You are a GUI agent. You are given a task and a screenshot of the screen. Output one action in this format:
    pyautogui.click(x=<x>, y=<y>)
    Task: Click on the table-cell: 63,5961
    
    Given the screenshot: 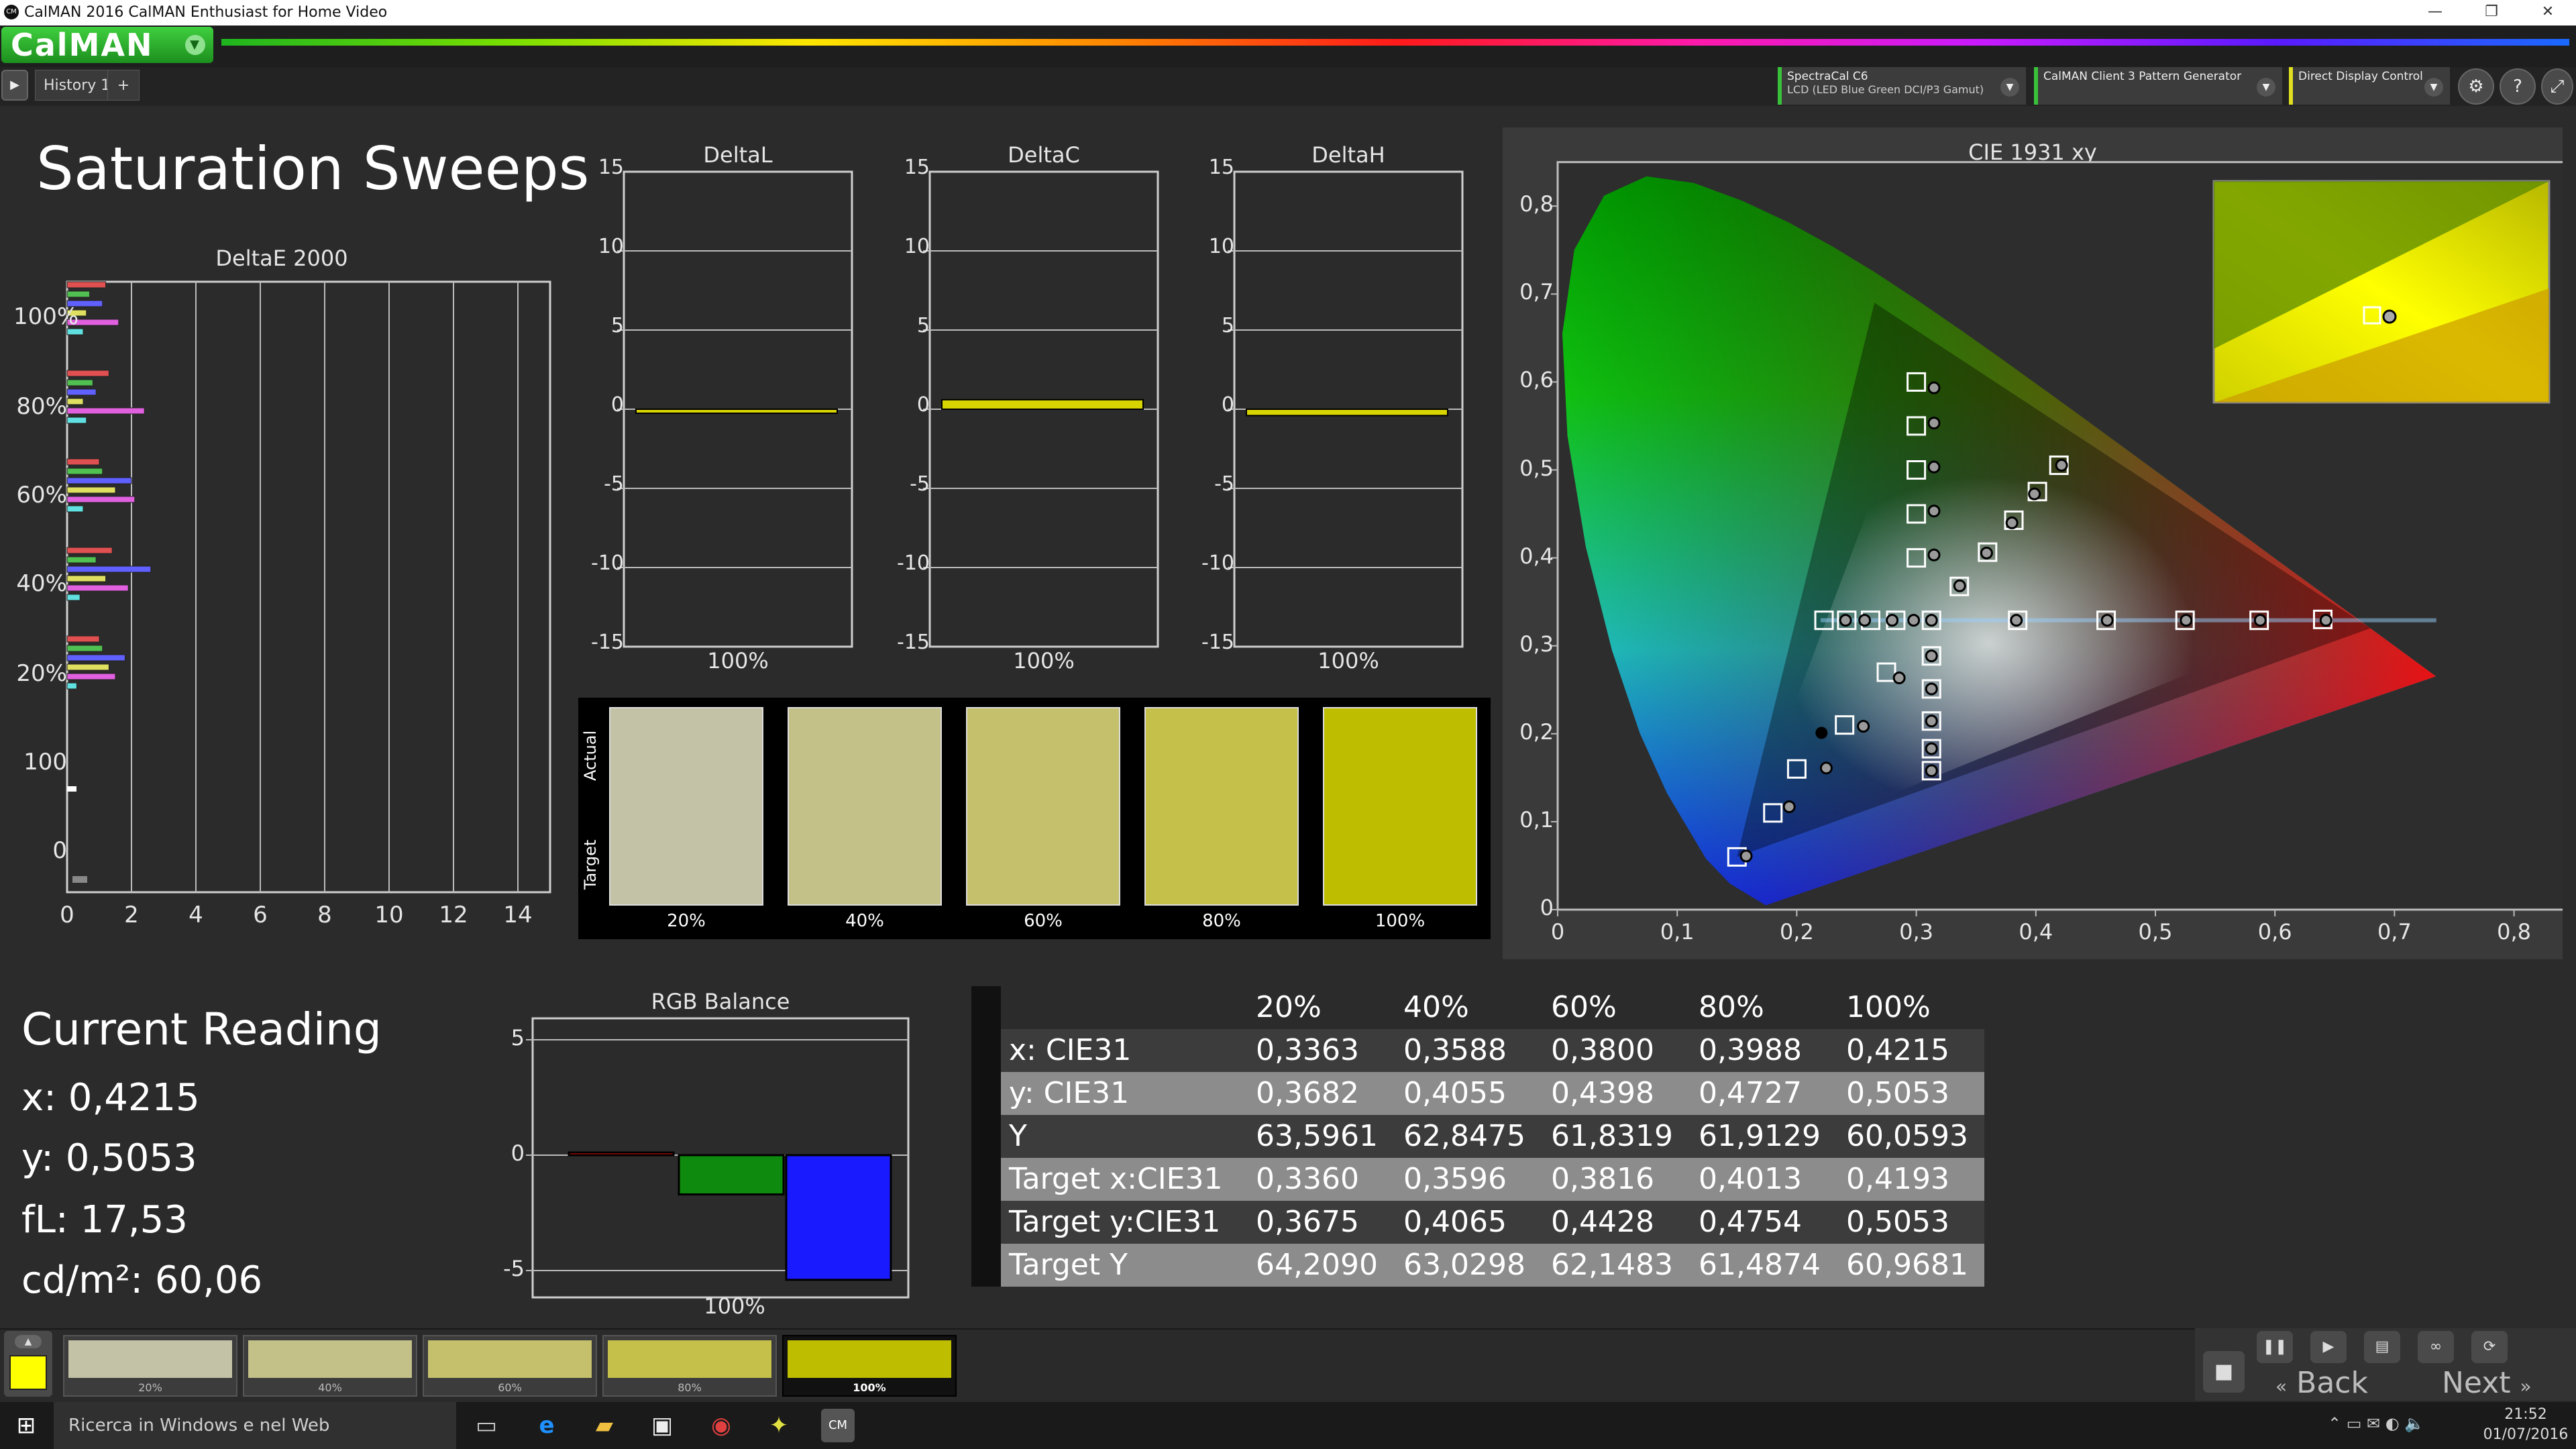 What is the action you would take?
    pyautogui.click(x=1317, y=1136)
    